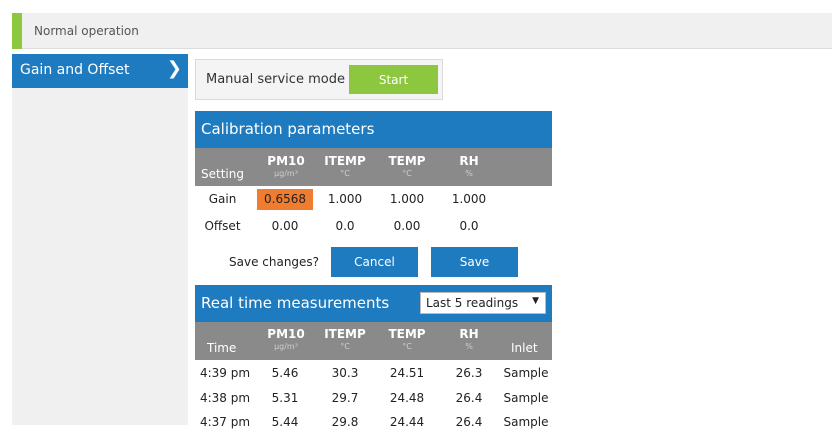  I want to click on chevron-right-icon: ❯, so click(174, 68).